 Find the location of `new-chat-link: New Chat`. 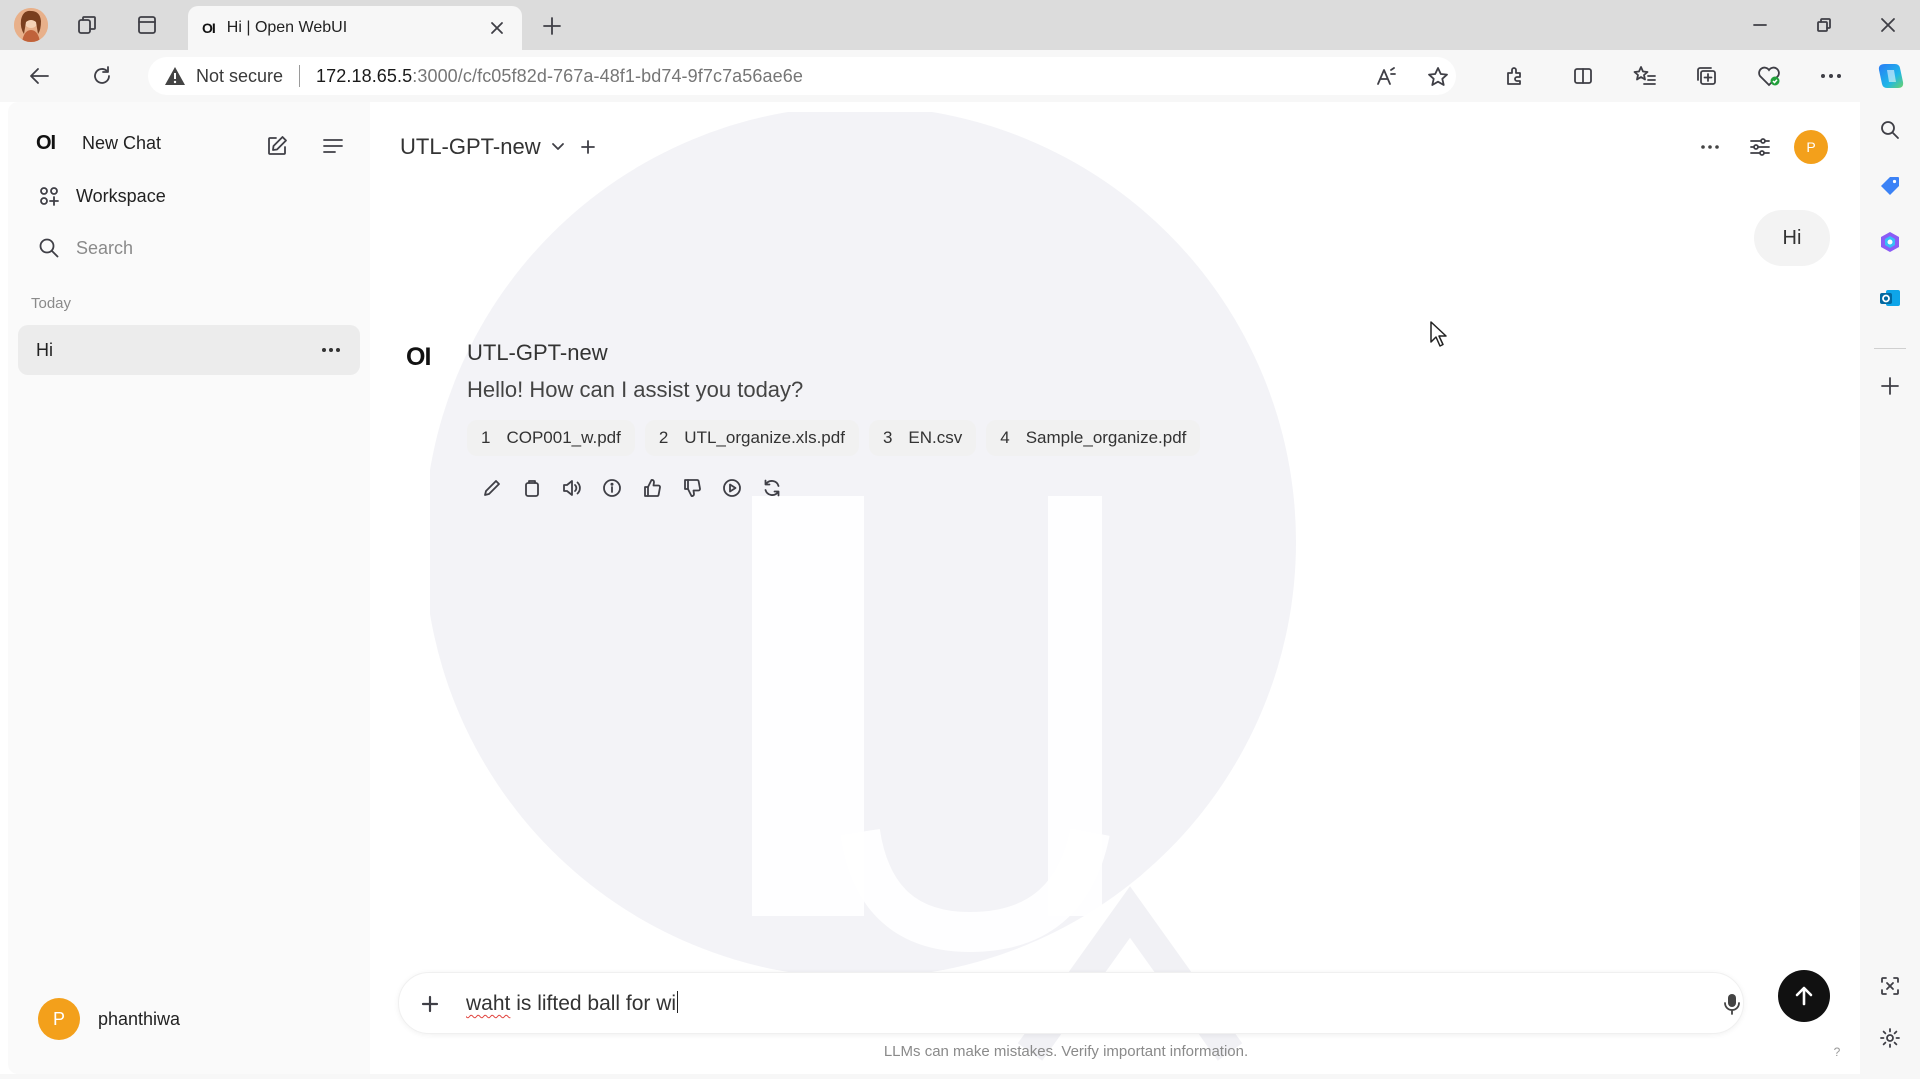

new-chat-link: New Chat is located at coordinates (121, 143).